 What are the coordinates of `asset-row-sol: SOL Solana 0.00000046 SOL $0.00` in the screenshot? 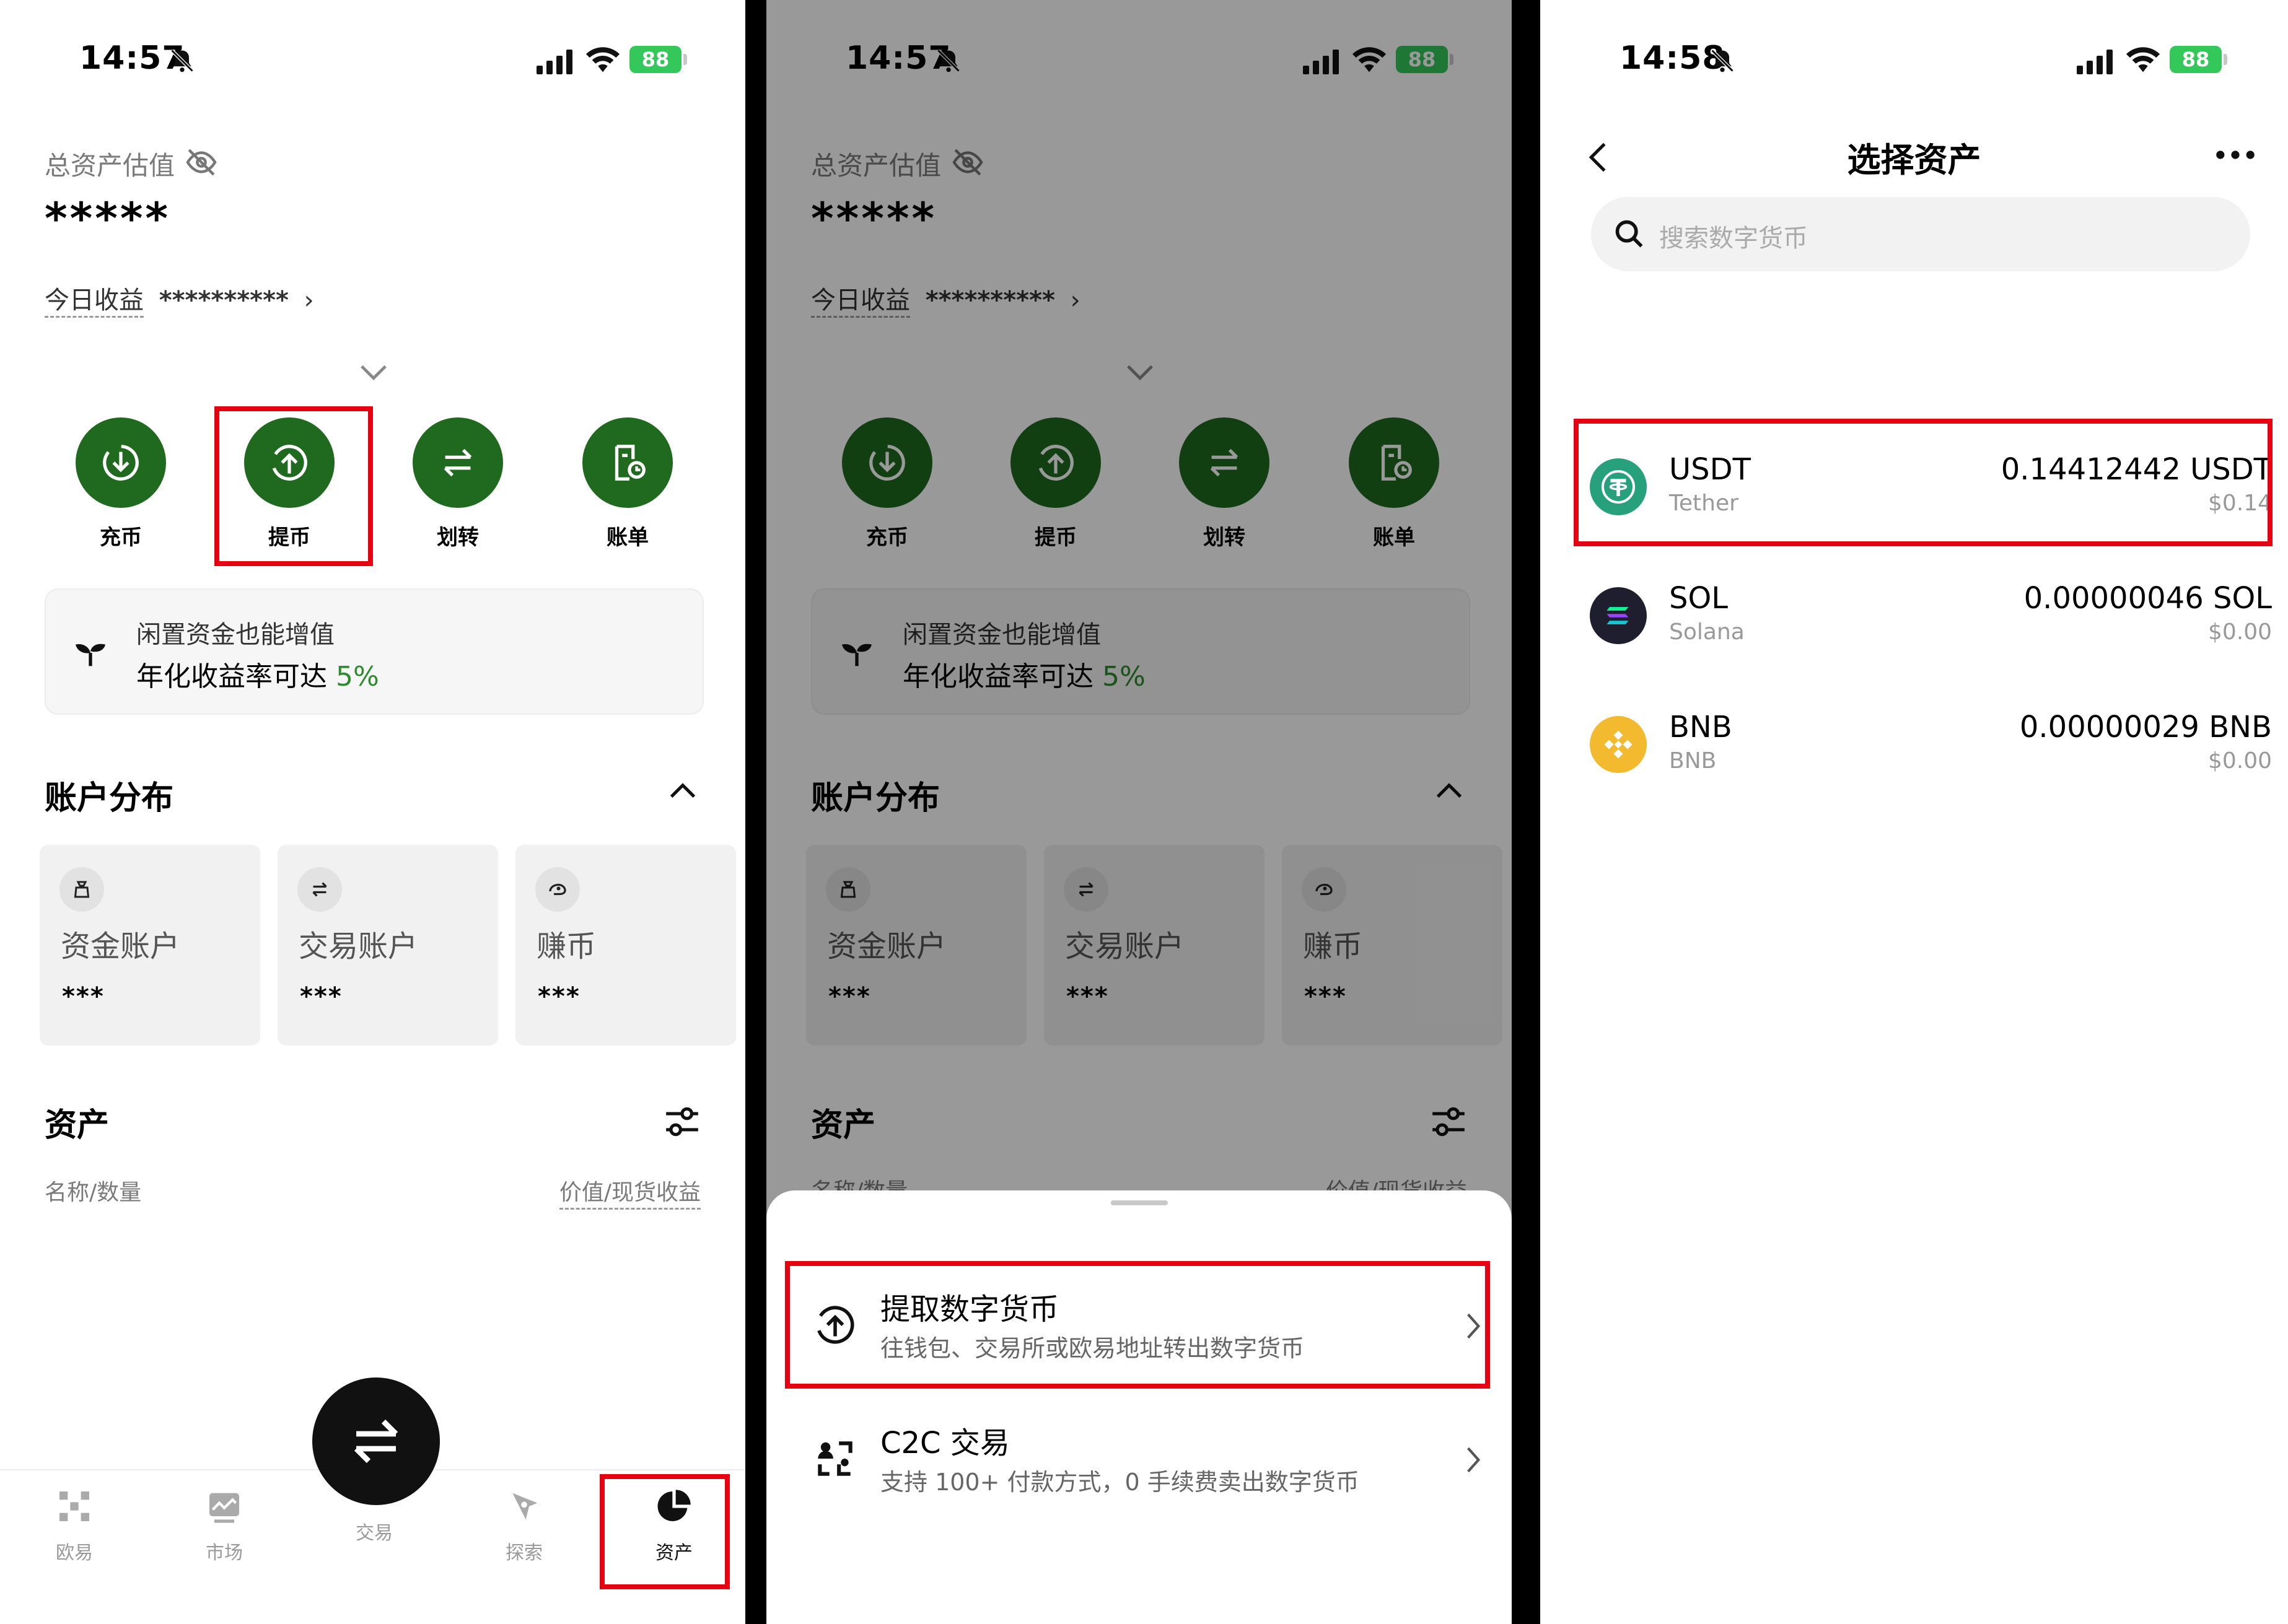 It's located at (1914, 612).